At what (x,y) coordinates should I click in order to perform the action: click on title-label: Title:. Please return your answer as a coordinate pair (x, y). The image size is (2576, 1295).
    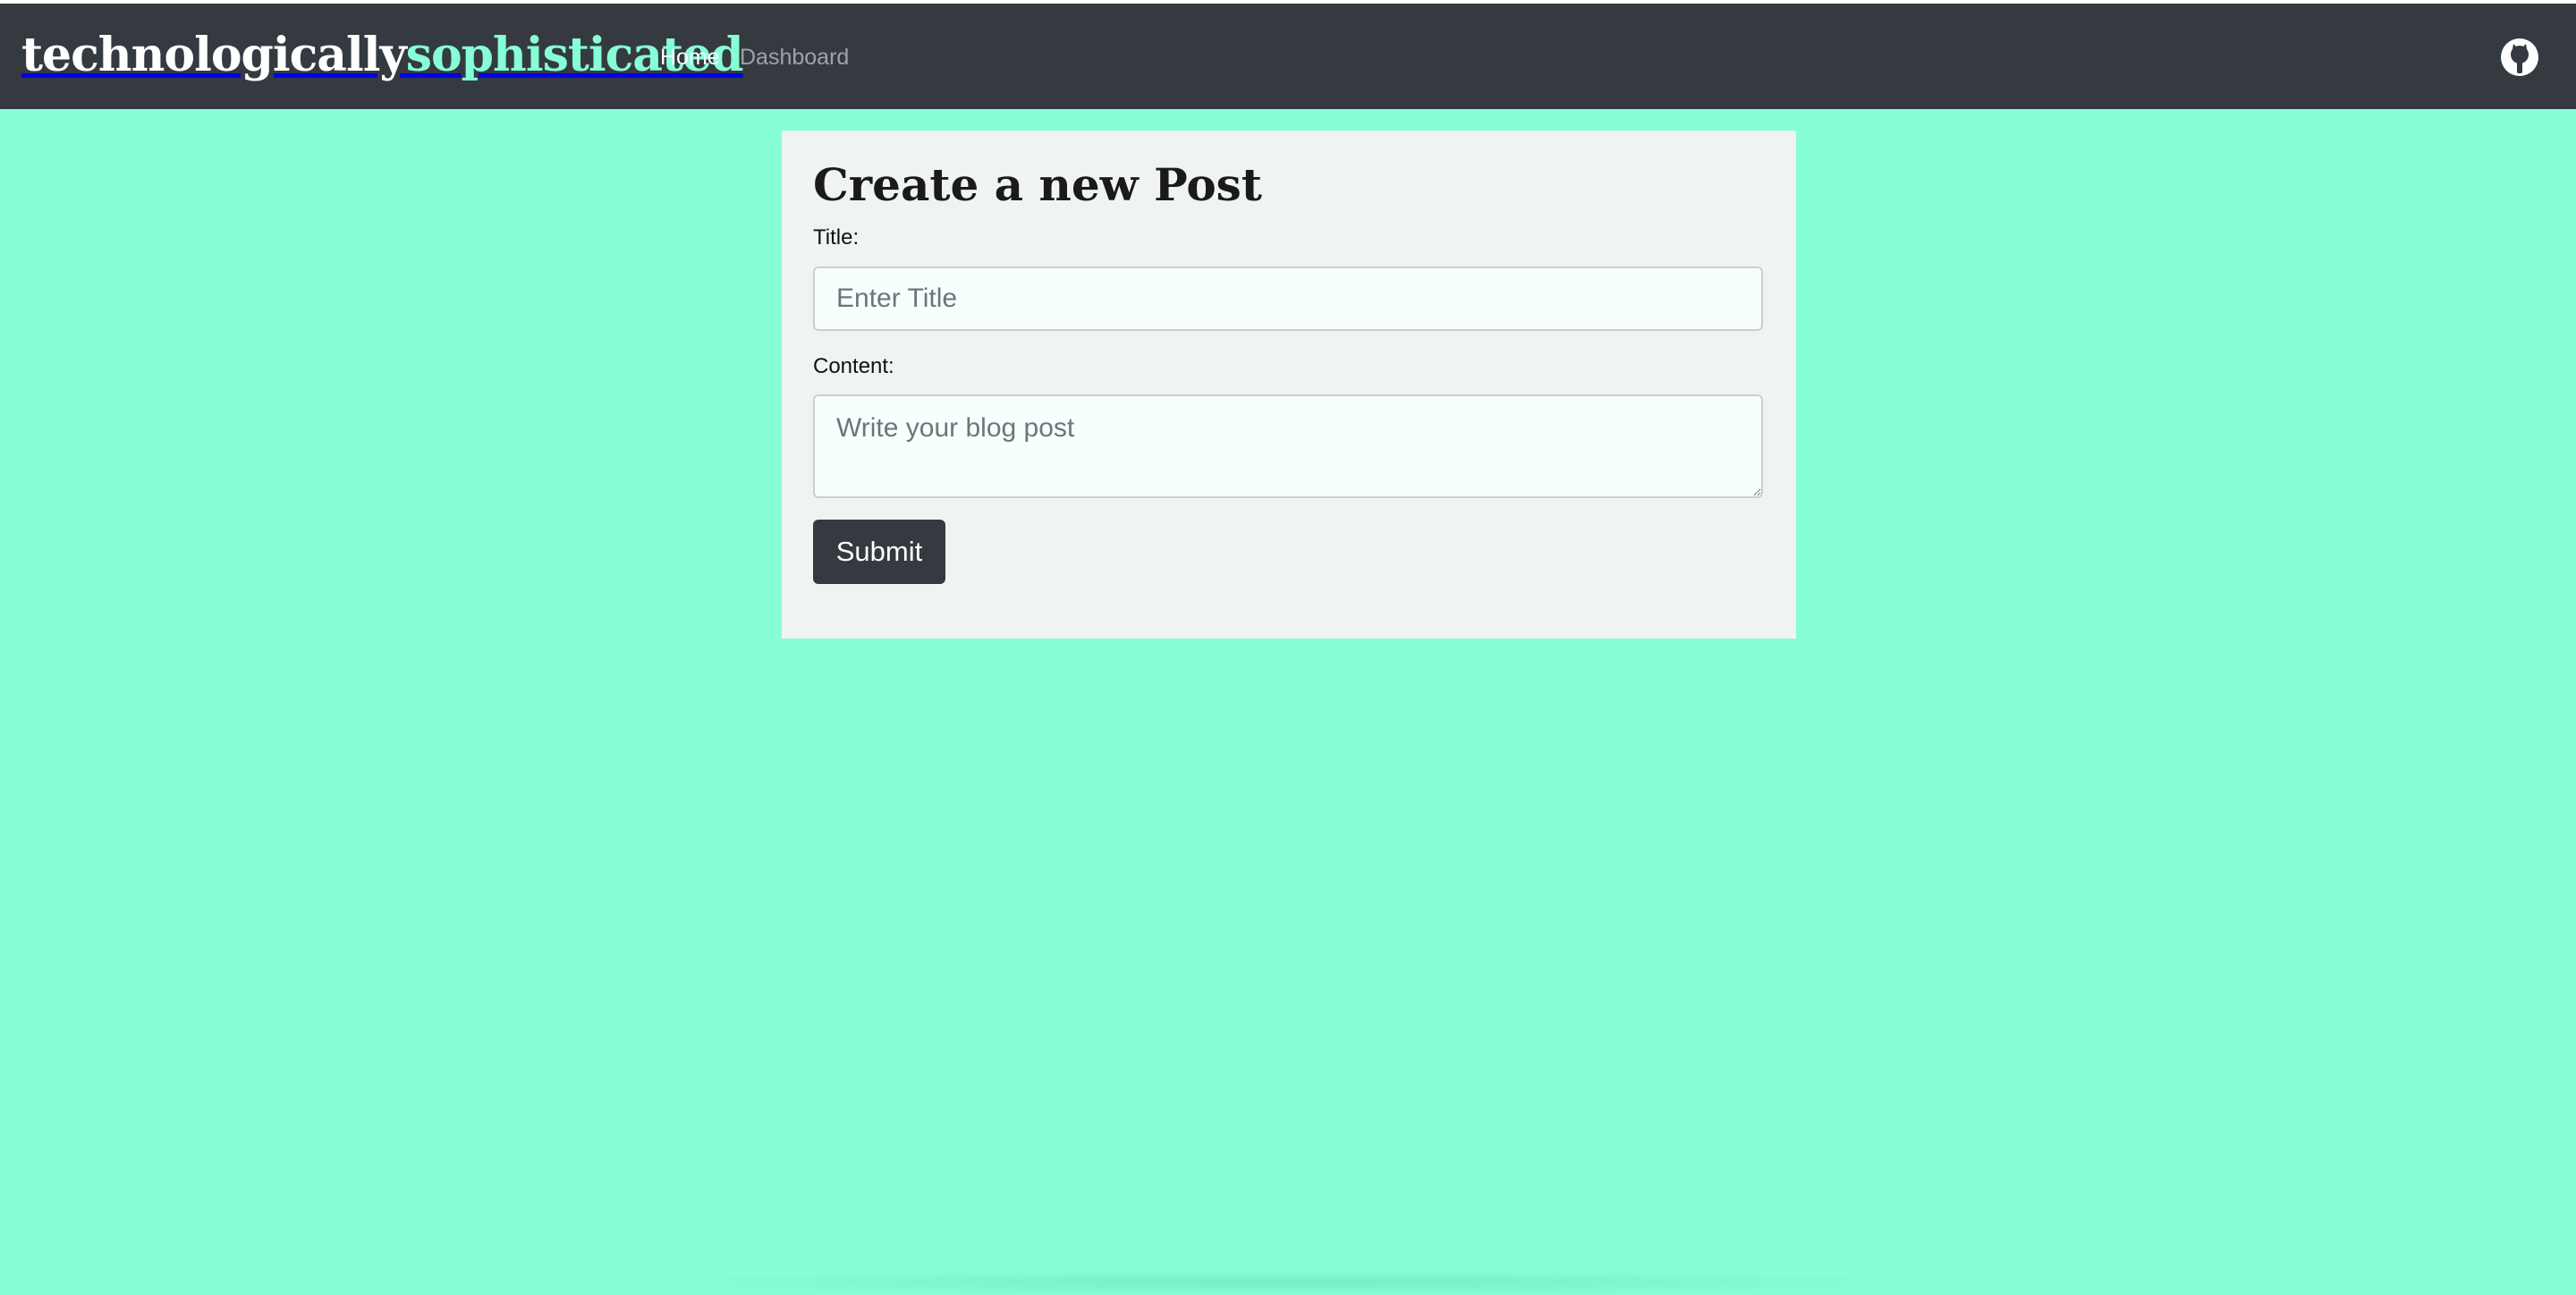
    Looking at the image, I should click on (836, 237).